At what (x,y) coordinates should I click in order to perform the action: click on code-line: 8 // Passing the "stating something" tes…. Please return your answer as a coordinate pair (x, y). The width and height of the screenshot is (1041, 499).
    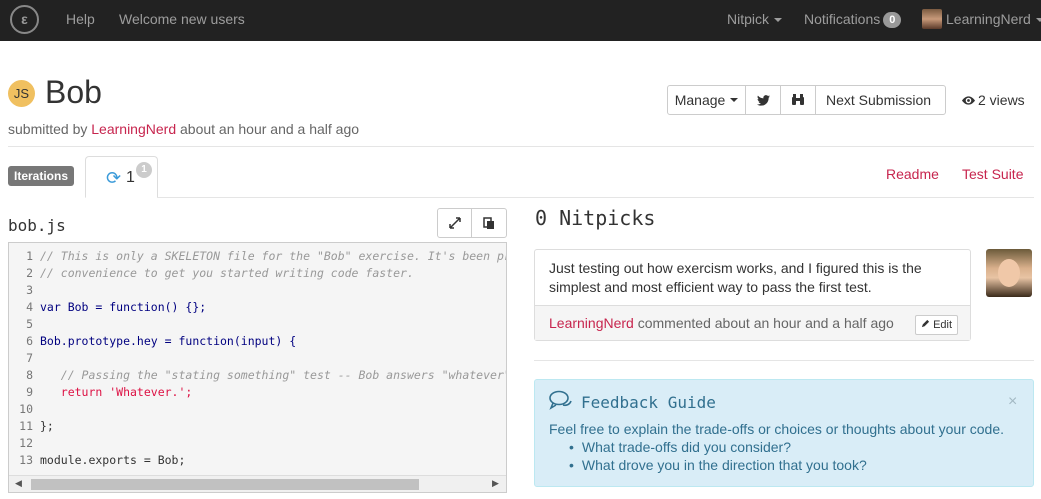
    Looking at the image, I should click on (258, 375).